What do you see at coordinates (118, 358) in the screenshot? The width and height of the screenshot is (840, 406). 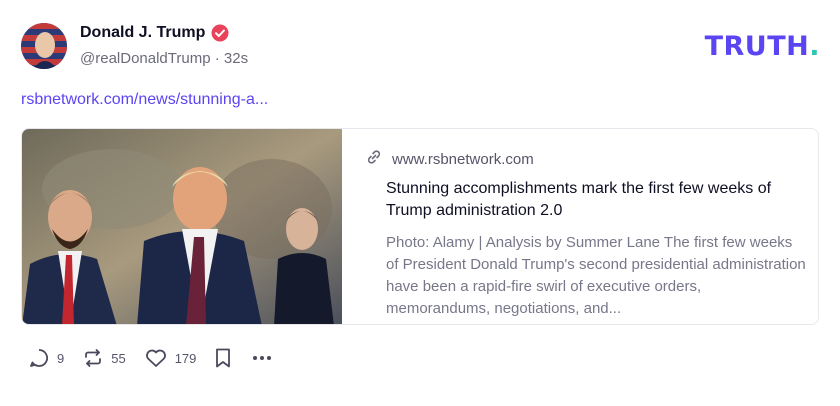 I see `retruth-count: 55` at bounding box center [118, 358].